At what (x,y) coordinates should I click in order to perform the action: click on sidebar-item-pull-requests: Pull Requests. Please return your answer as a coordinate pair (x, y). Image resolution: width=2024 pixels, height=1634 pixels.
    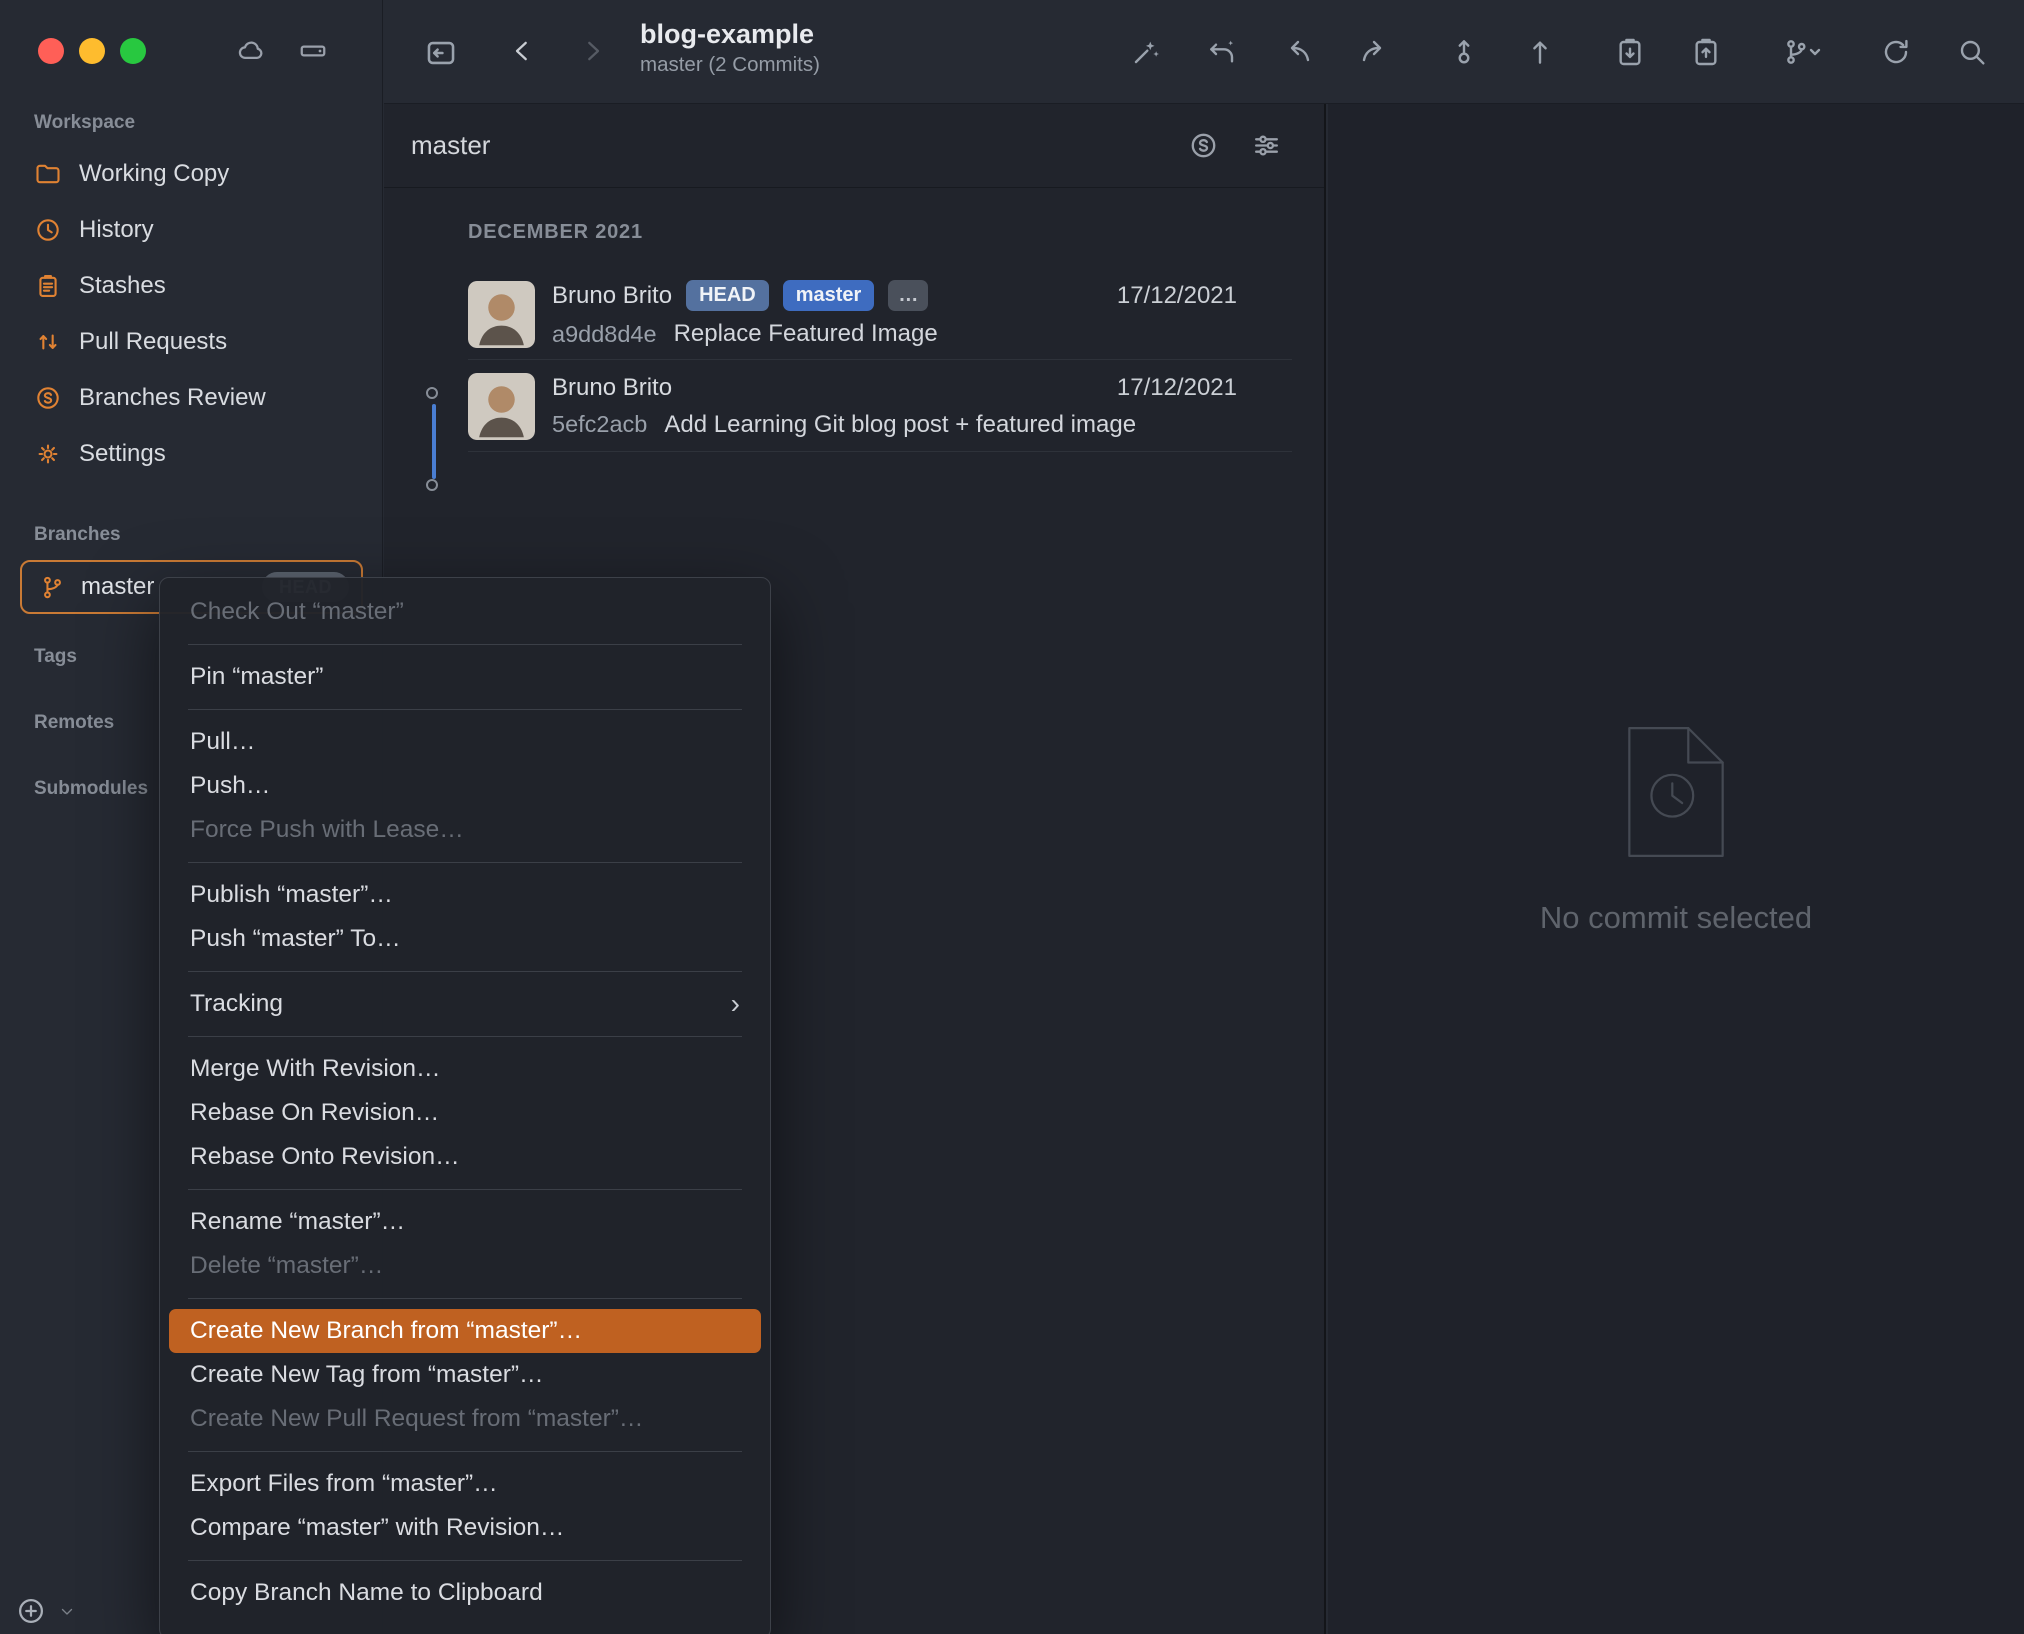
    Looking at the image, I should click on (191, 342).